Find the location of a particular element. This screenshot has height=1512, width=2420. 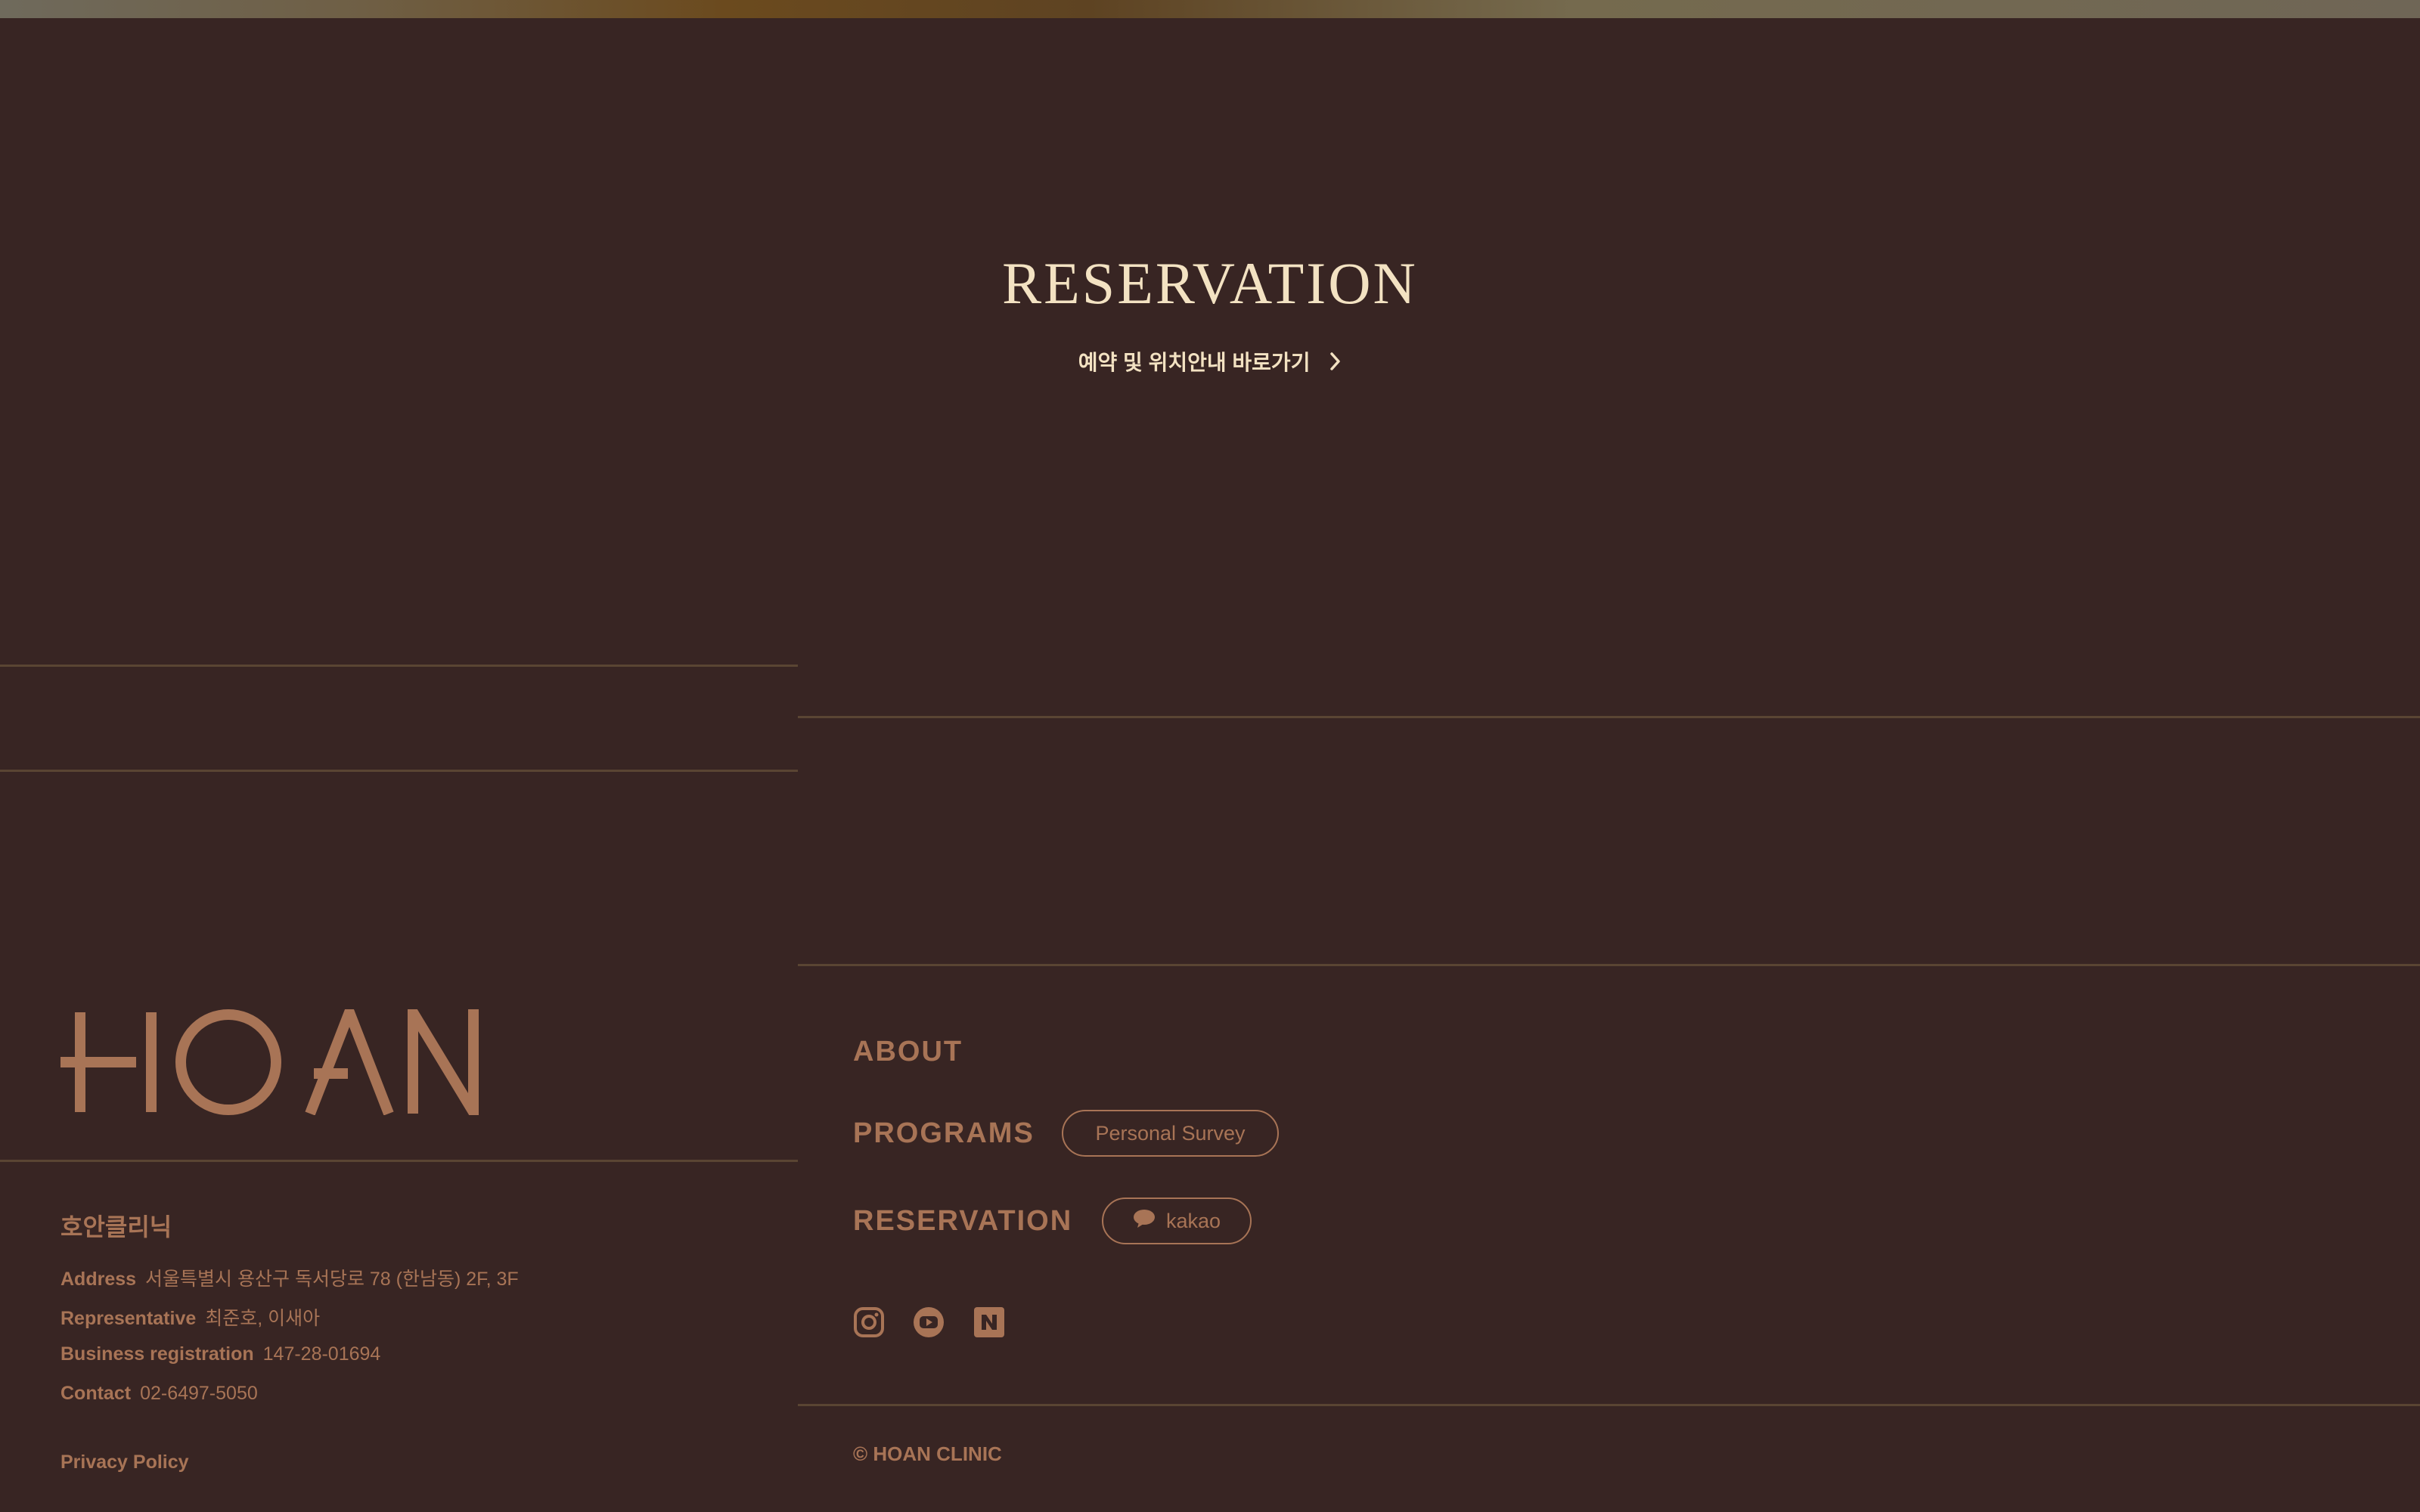

kakao-button: kakao is located at coordinates (1177, 1221).